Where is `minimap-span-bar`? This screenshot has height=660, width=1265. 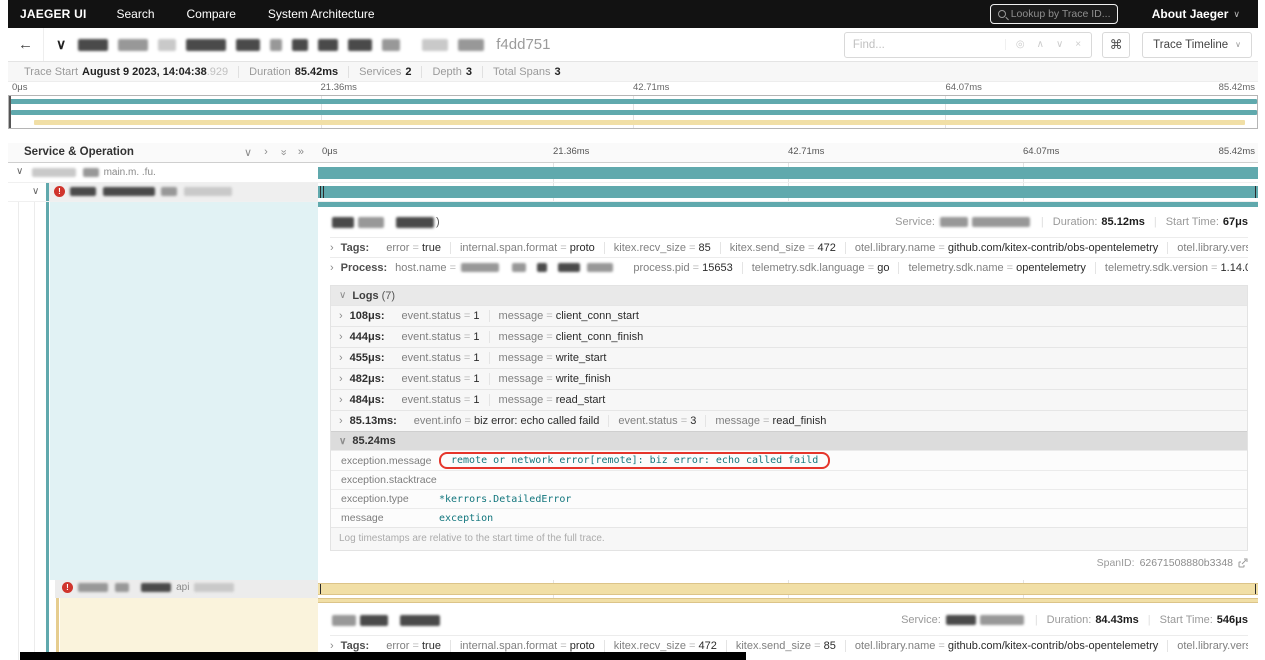
minimap-span-bar is located at coordinates (633, 101).